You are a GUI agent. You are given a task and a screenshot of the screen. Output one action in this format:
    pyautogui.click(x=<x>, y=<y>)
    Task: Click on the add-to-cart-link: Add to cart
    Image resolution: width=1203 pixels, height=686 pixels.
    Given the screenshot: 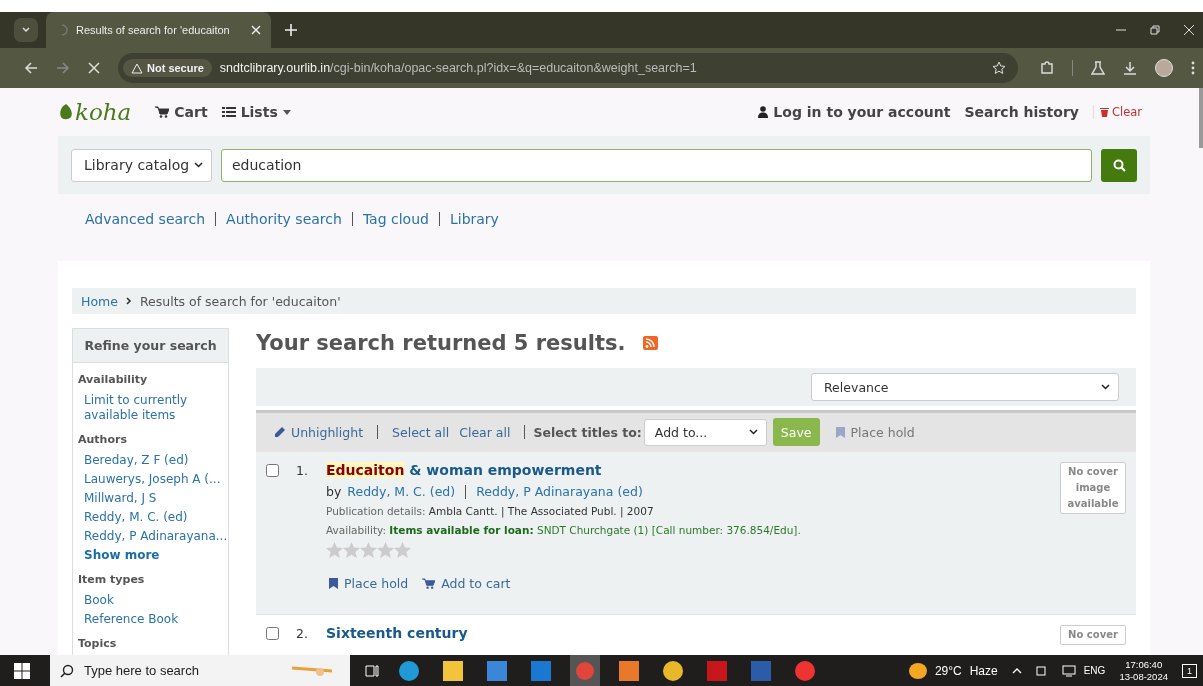 What is the action you would take?
    pyautogui.click(x=466, y=583)
    